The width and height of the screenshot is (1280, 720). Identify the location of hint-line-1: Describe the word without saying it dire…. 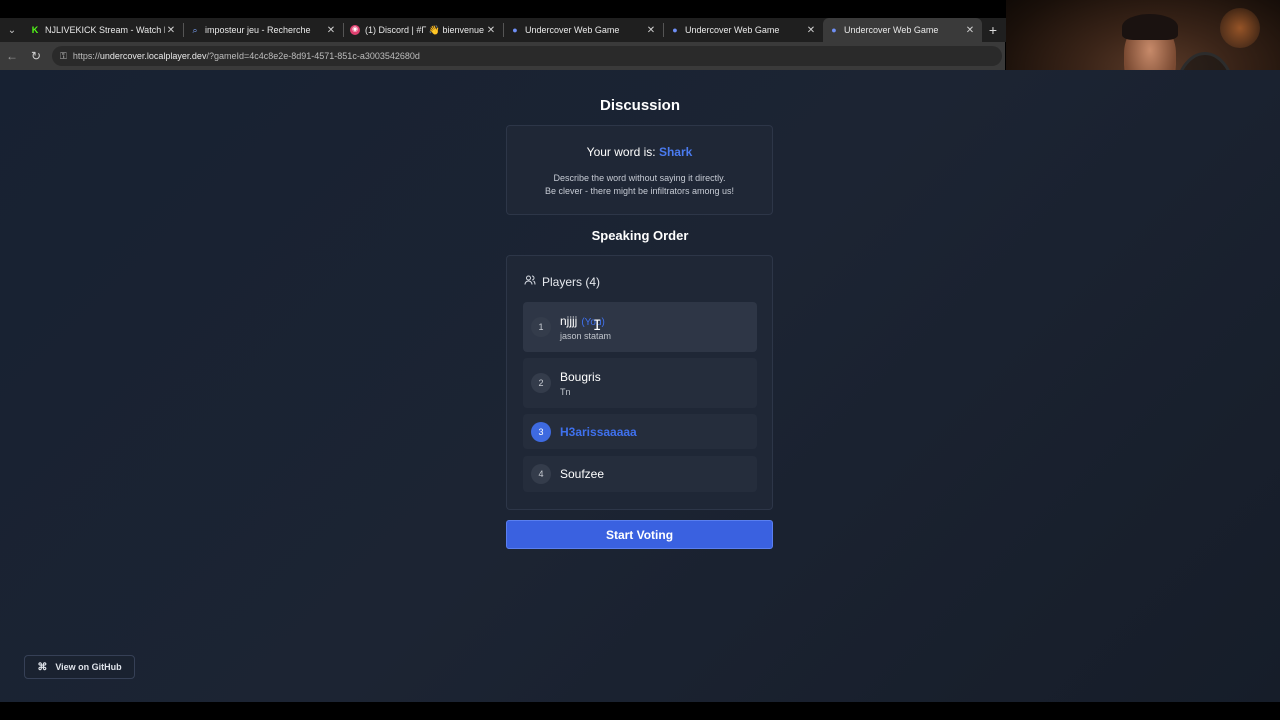
(639, 178).